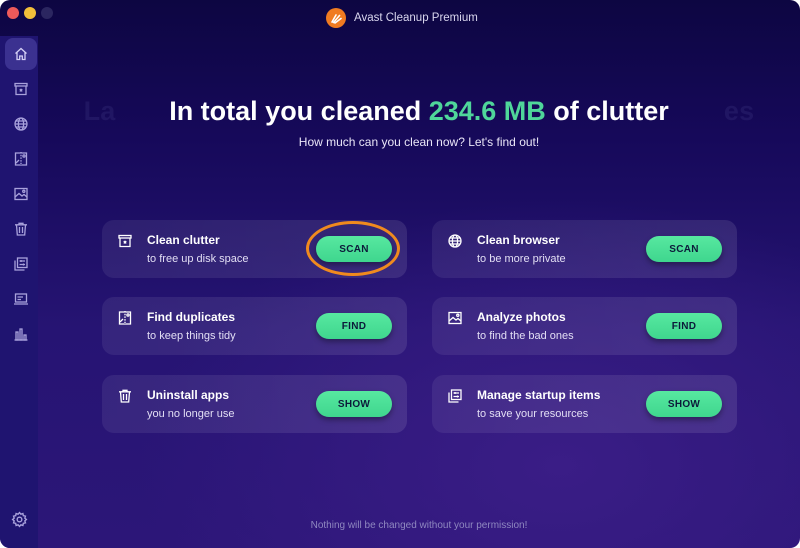 This screenshot has width=800, height=548. Describe the element at coordinates (188, 395) in the screenshot. I see `card-title: Uninstall apps` at that location.